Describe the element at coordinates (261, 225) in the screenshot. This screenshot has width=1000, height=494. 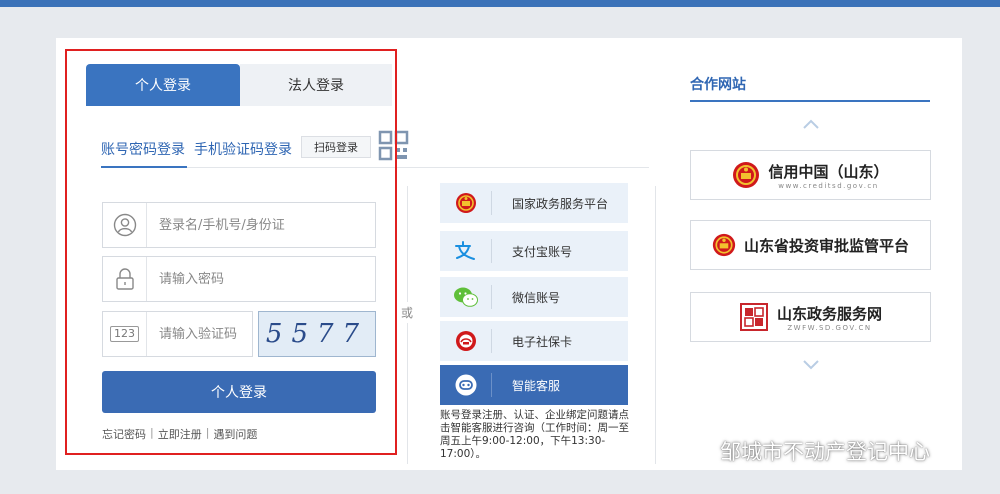
I see `username-input` at that location.